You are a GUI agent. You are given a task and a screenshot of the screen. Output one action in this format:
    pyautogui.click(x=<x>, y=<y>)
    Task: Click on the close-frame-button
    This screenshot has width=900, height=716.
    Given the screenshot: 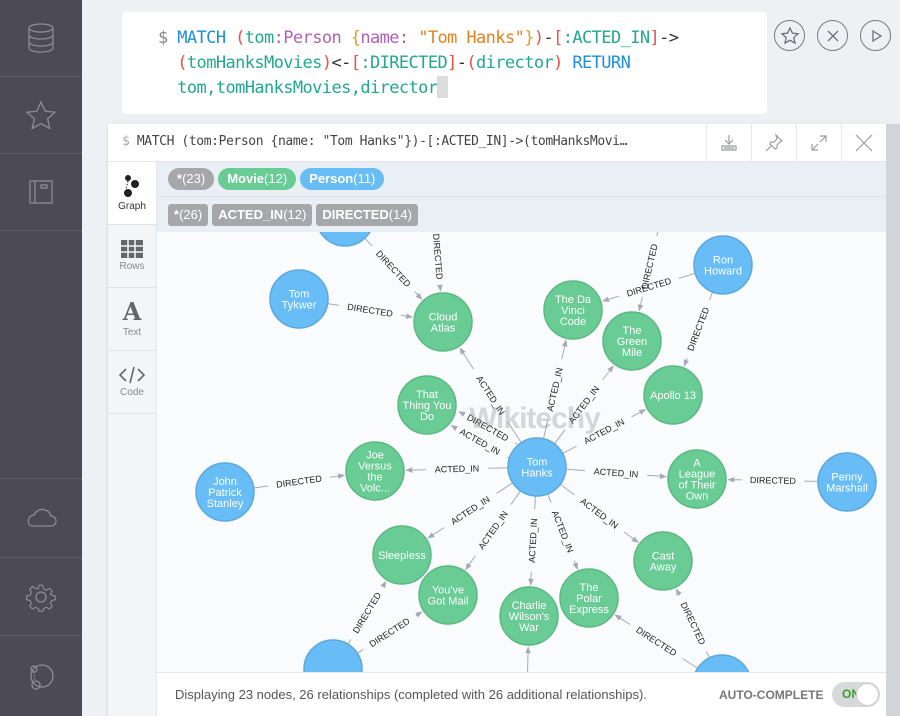 What is the action you would take?
    pyautogui.click(x=863, y=142)
    